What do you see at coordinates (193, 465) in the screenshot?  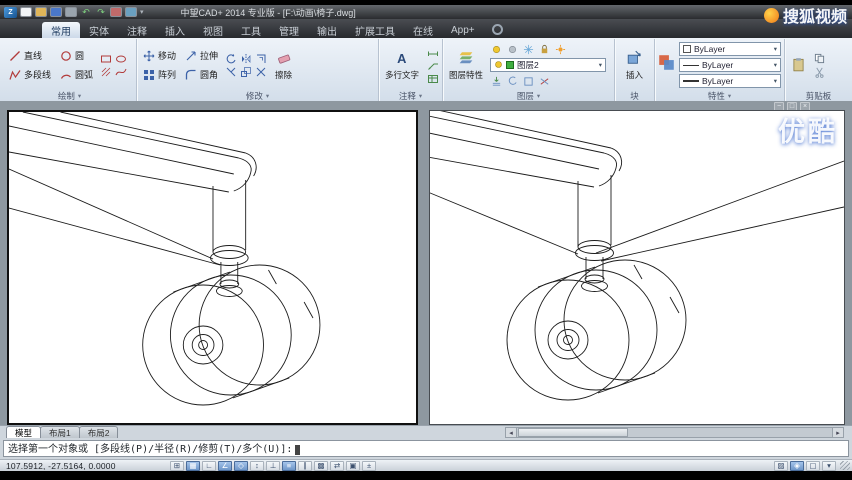 I see `grid-toggle: ▦` at bounding box center [193, 465].